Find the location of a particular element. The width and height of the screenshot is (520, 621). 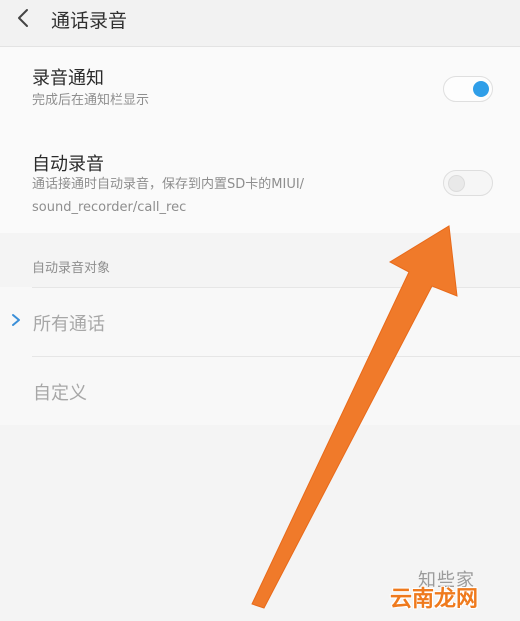

back-arrow-icon is located at coordinates (23, 18).